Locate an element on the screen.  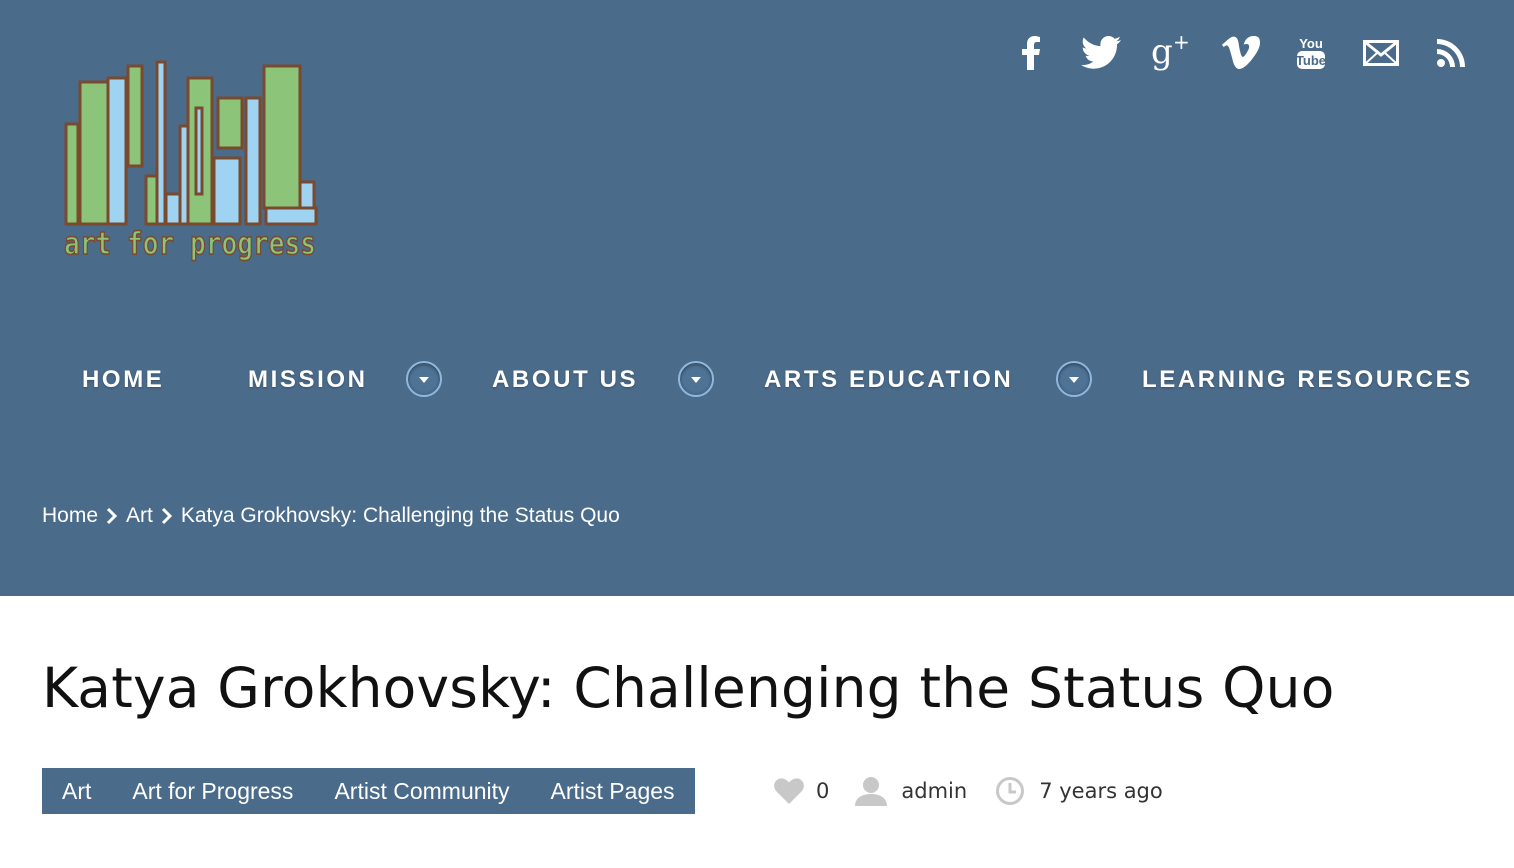
user-icon is located at coordinates (871, 791).